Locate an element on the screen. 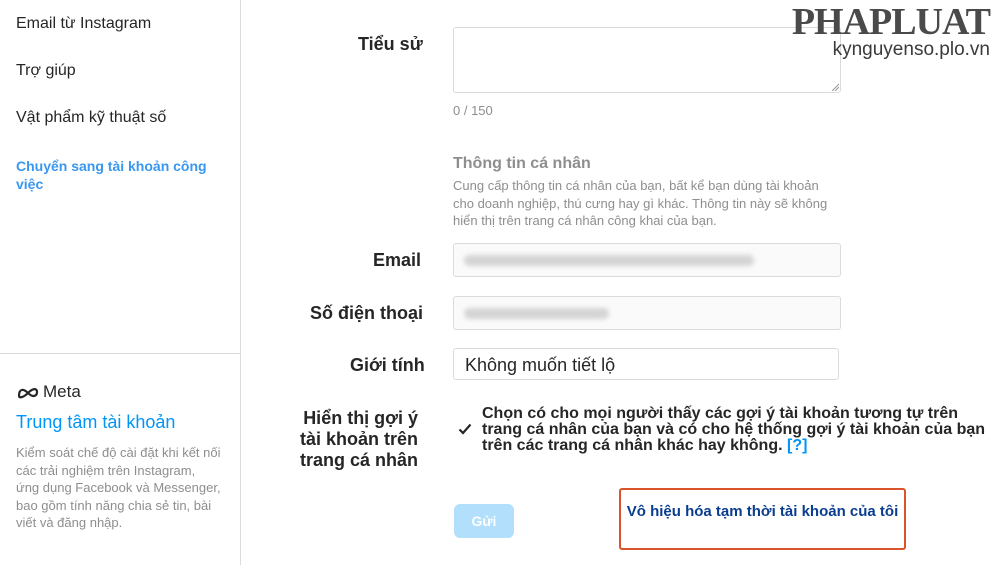 The height and width of the screenshot is (566, 1000). temporarily-disable-account-link: Vô hiệu hóa tạm thời tài khoản của tôi is located at coordinates (762, 519).